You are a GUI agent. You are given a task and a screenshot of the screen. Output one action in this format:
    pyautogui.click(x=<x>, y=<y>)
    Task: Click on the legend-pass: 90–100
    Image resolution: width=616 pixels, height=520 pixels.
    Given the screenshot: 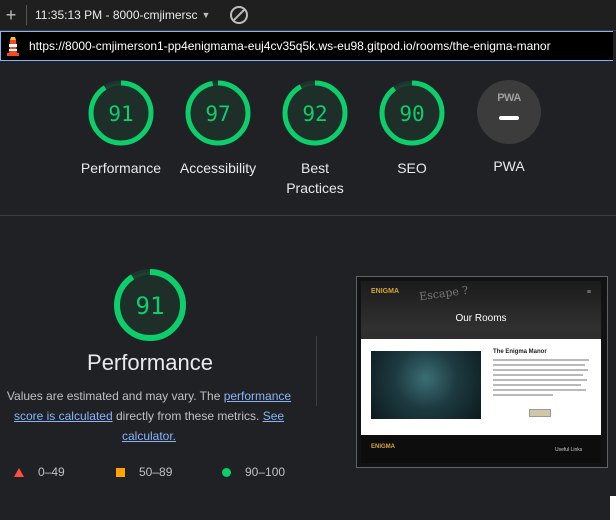 What is the action you would take?
    pyautogui.click(x=253, y=472)
    